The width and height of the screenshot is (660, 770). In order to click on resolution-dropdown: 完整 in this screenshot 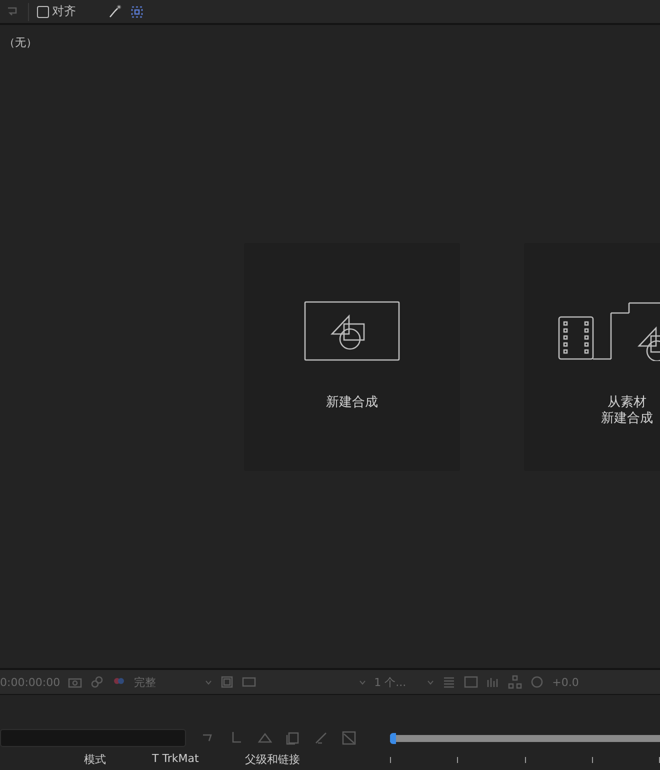, I will do `click(173, 682)`.